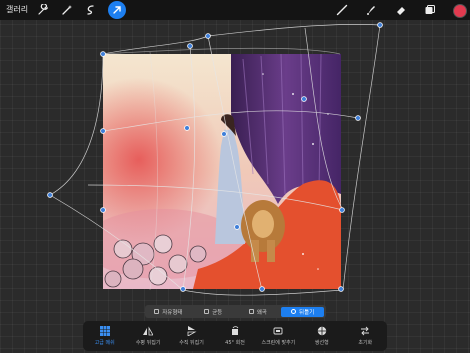 The height and width of the screenshot is (353, 470). Describe the element at coordinates (17, 9) in the screenshot. I see `gallery-button: 갤러리` at that location.